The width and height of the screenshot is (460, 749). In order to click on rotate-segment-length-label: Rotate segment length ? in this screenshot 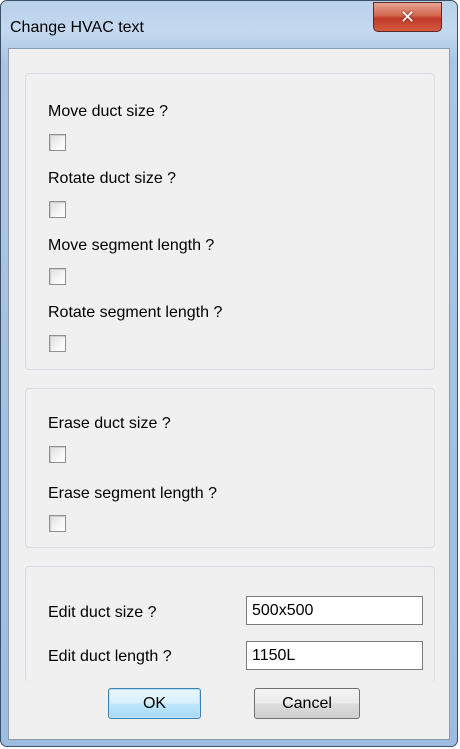, I will do `click(135, 312)`.